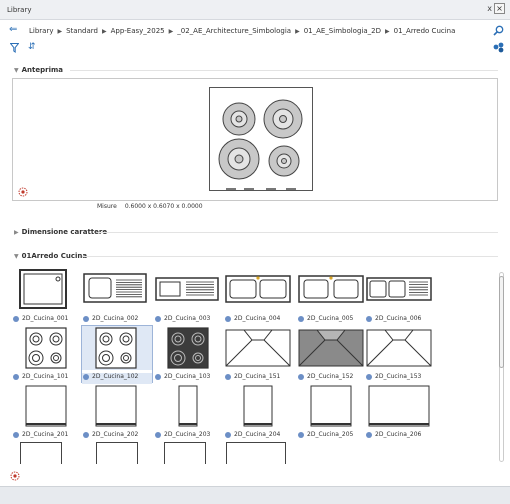 Image resolution: width=510 pixels, height=504 pixels. I want to click on symbol-tile: 2D_Cucina_001, so click(47, 296).